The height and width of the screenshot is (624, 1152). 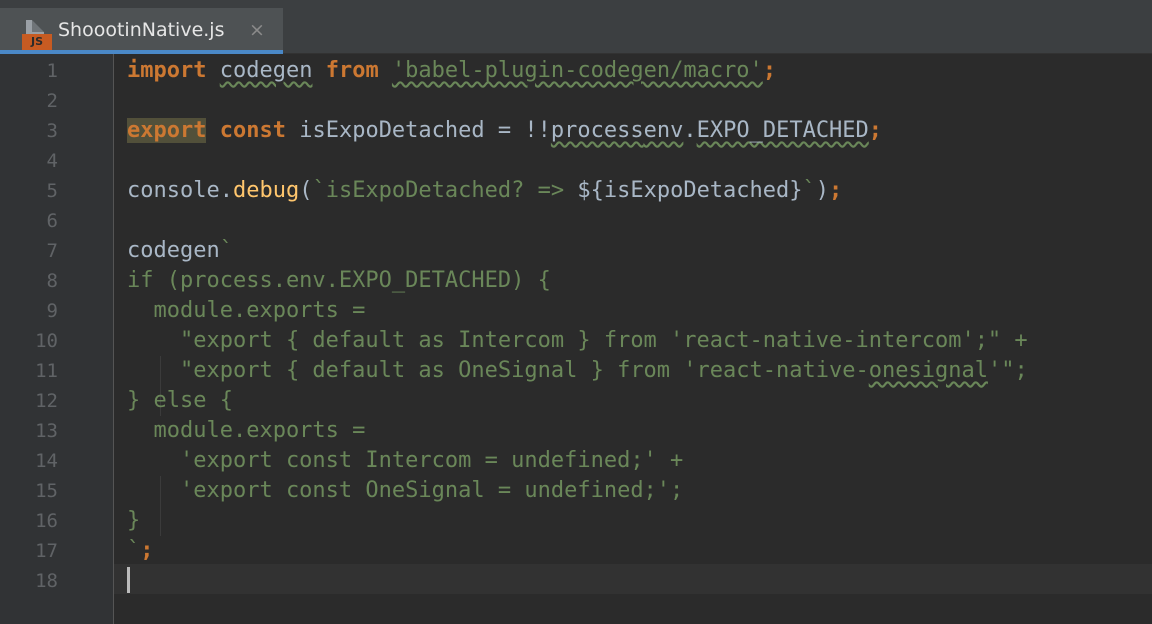 What do you see at coordinates (52, 281) in the screenshot?
I see `line-number: 8` at bounding box center [52, 281].